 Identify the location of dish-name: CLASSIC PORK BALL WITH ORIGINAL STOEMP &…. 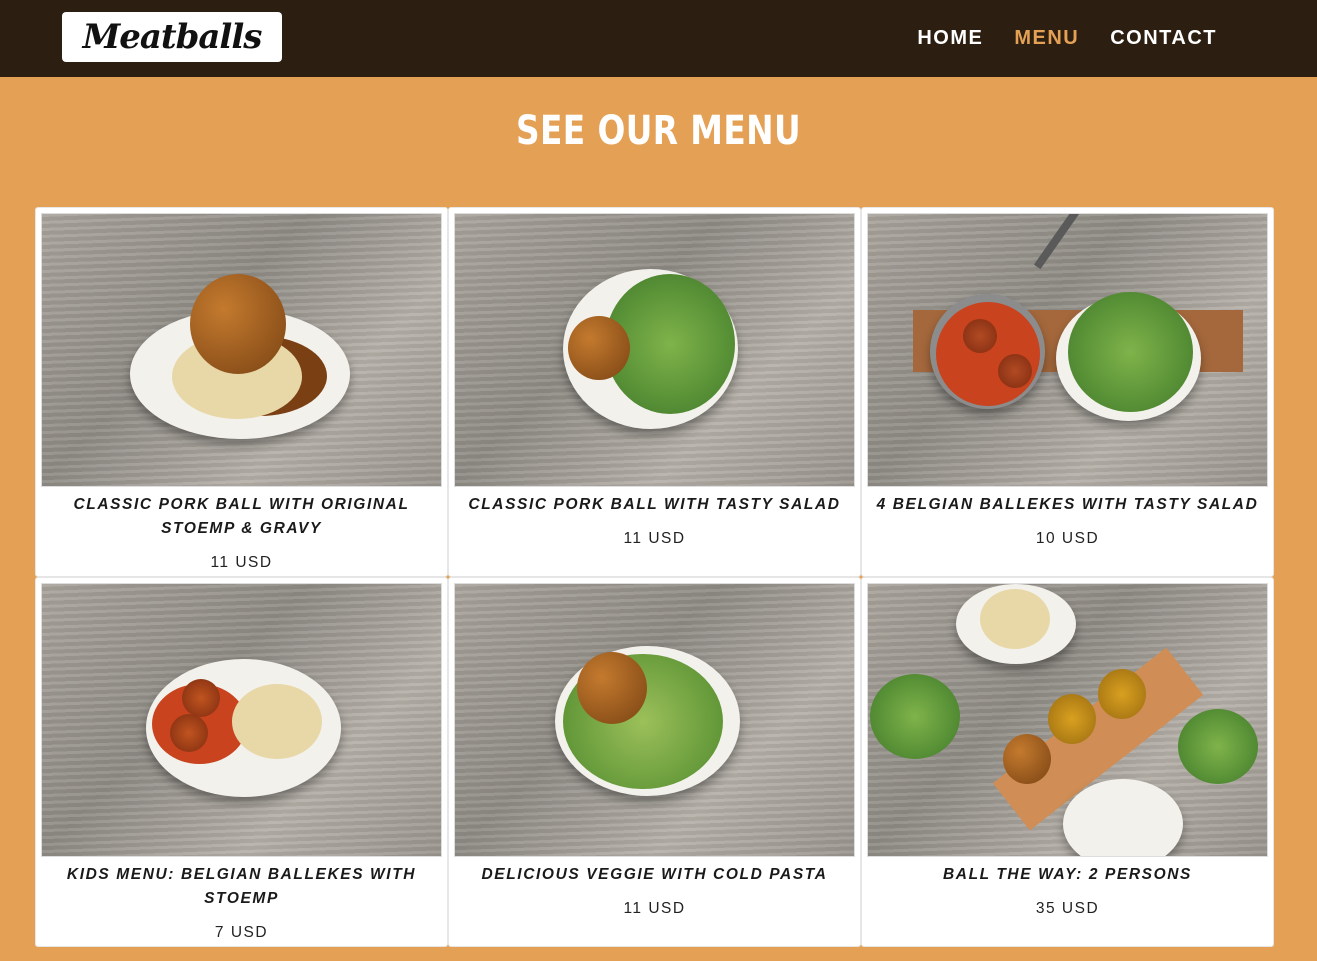
(241, 516).